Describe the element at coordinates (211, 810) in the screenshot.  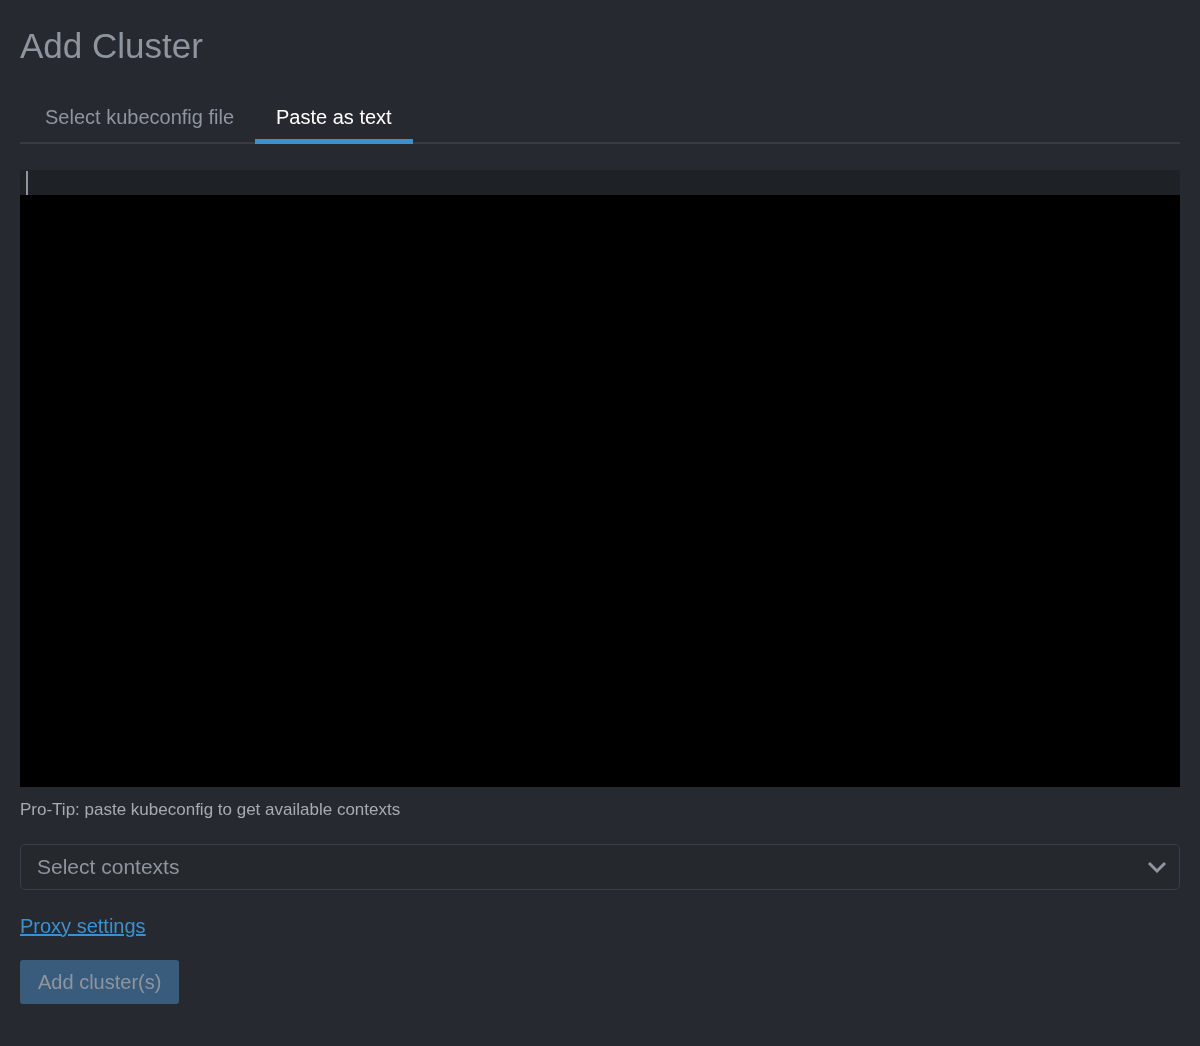
I see `tip-text: Pro-Tip: paste kubeconfig to get available contexts` at that location.